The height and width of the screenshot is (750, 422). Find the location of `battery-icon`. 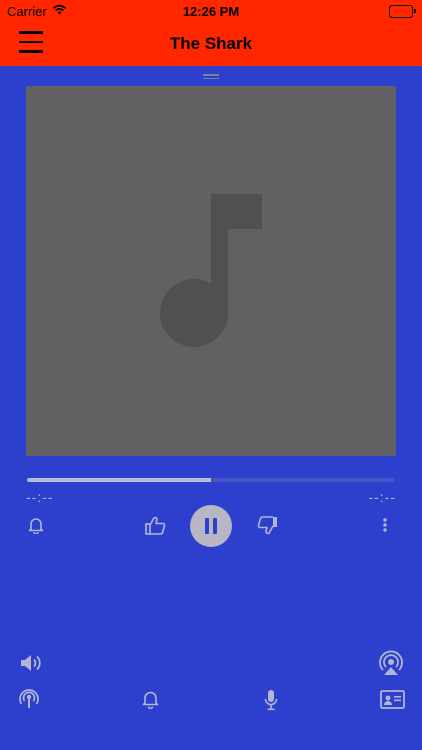

battery-icon is located at coordinates (402, 11).